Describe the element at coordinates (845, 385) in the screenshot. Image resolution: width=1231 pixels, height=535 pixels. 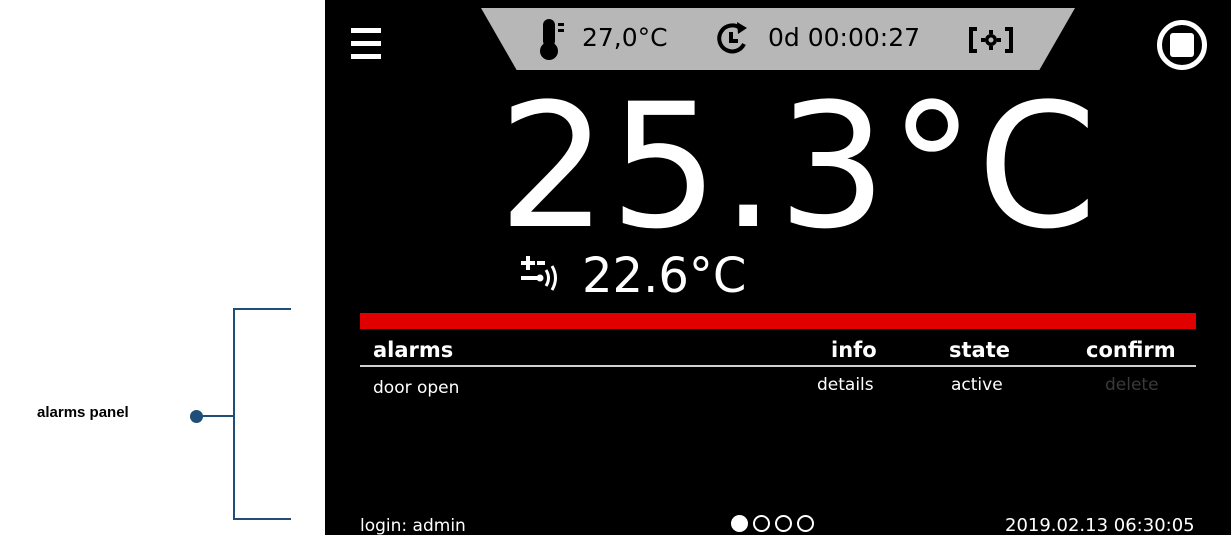
I see `details-button: details` at that location.